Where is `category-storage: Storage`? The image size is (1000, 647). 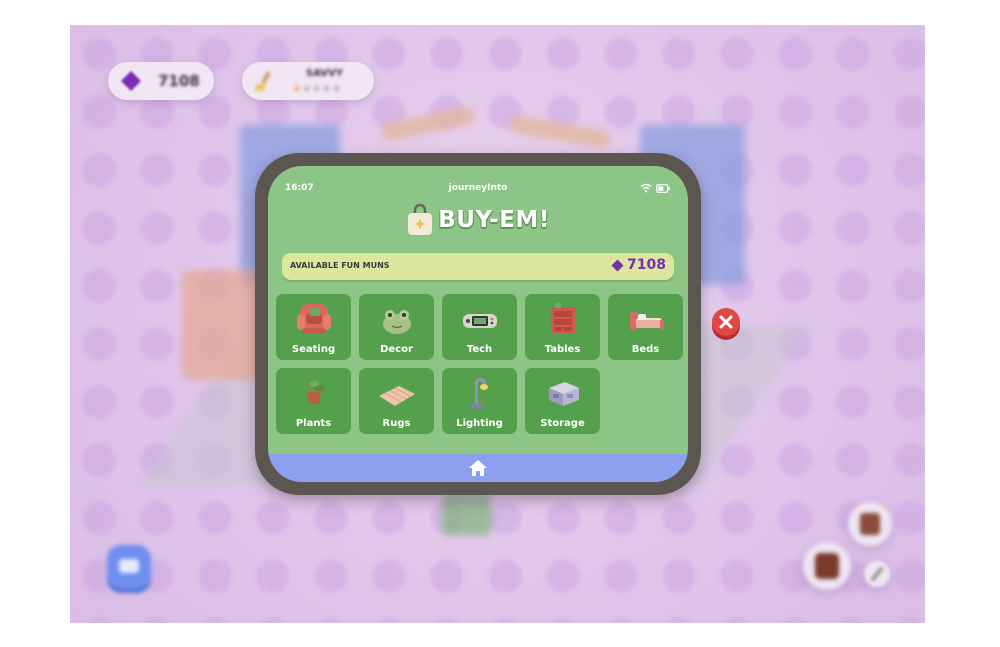 category-storage: Storage is located at coordinates (562, 401).